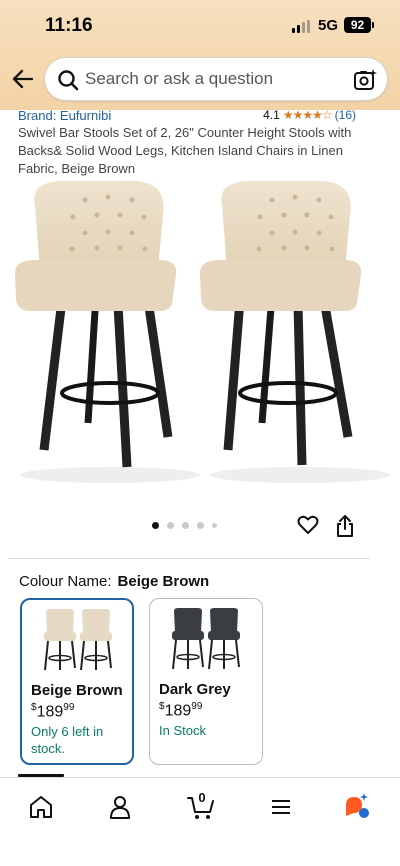 The height and width of the screenshot is (866, 400). What do you see at coordinates (78, 640) in the screenshot?
I see `beige-stools-thumbnail` at bounding box center [78, 640].